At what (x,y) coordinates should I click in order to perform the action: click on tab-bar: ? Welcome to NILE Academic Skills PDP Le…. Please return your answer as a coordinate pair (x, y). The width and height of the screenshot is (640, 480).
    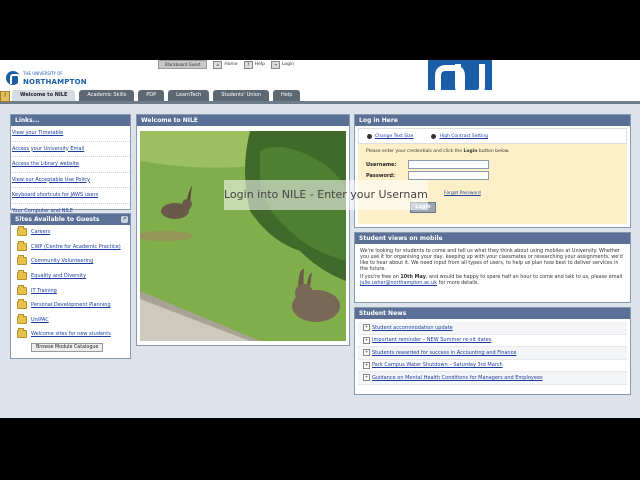
    Looking at the image, I should click on (320, 97).